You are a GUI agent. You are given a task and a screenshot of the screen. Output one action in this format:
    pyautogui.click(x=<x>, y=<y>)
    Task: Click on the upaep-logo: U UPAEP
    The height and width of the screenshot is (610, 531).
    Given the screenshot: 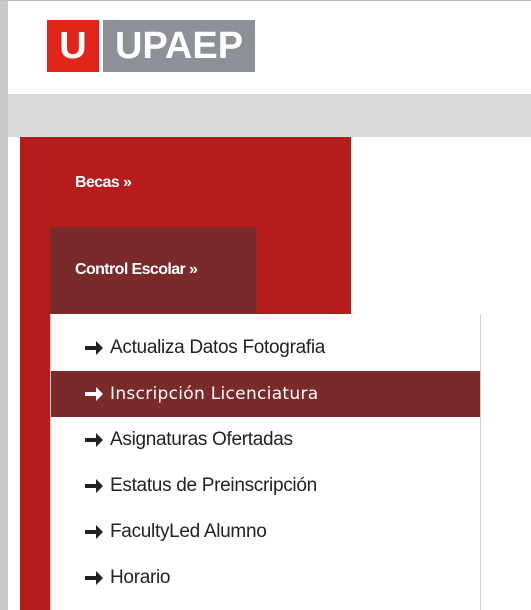 What is the action you would take?
    pyautogui.click(x=151, y=46)
    